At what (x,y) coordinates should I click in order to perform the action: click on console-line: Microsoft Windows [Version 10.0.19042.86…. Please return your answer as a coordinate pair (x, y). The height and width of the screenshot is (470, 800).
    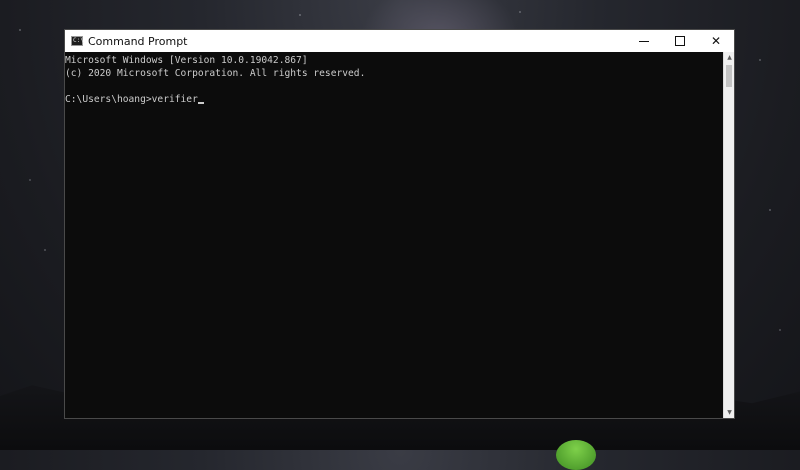
    Looking at the image, I should click on (186, 60).